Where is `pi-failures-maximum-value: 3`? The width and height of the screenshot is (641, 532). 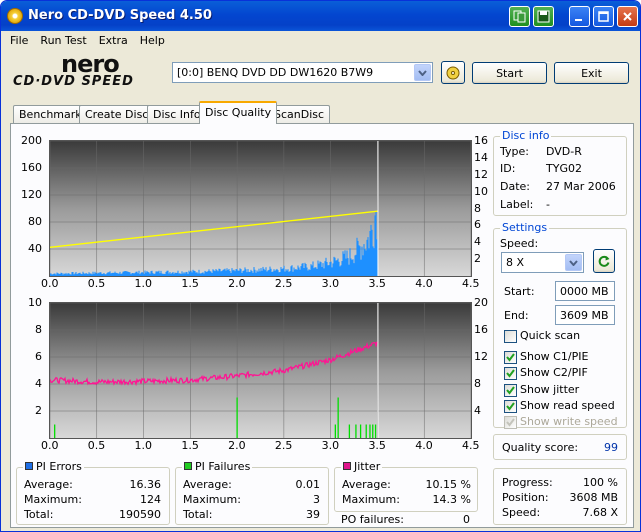 pi-failures-maximum-value: 3 is located at coordinates (316, 499).